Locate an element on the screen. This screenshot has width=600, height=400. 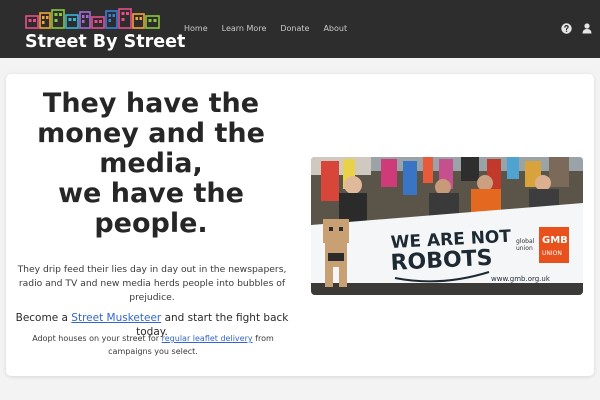
headline-line: we have the is located at coordinates (151, 193).